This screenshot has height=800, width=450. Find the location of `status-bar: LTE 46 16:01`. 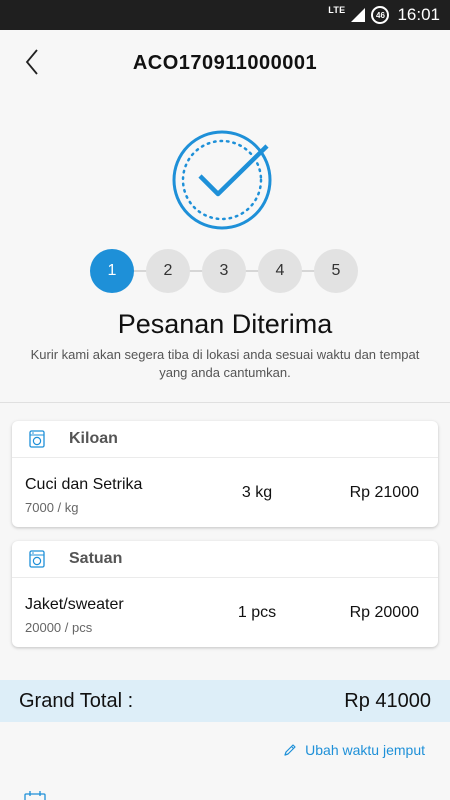

status-bar: LTE 46 16:01 is located at coordinates (225, 15).